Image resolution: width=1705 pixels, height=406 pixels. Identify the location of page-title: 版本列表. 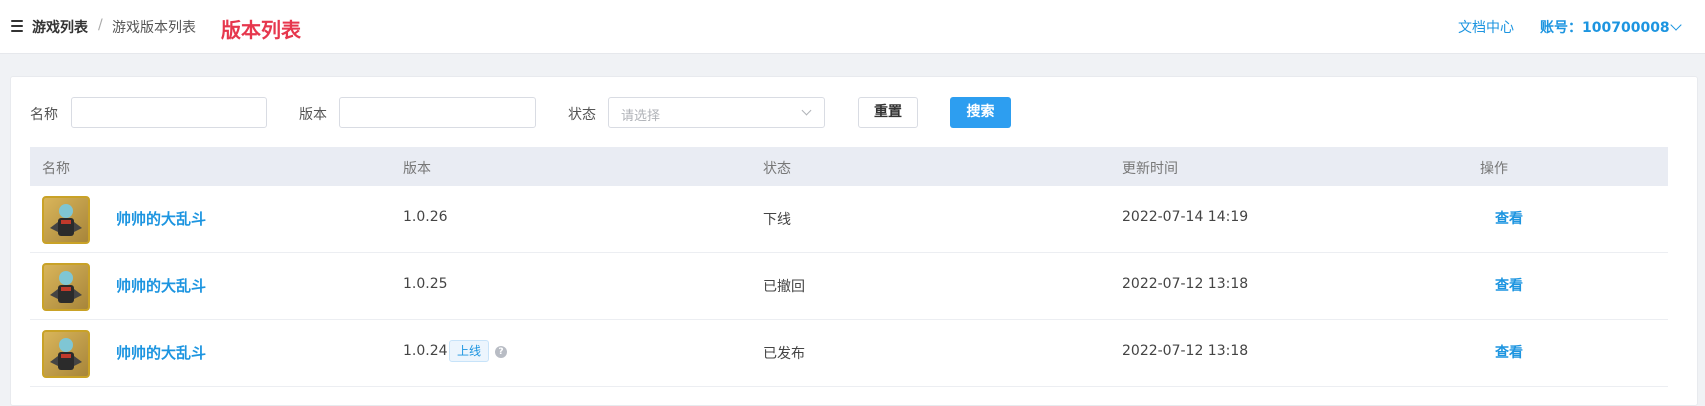
(261, 30).